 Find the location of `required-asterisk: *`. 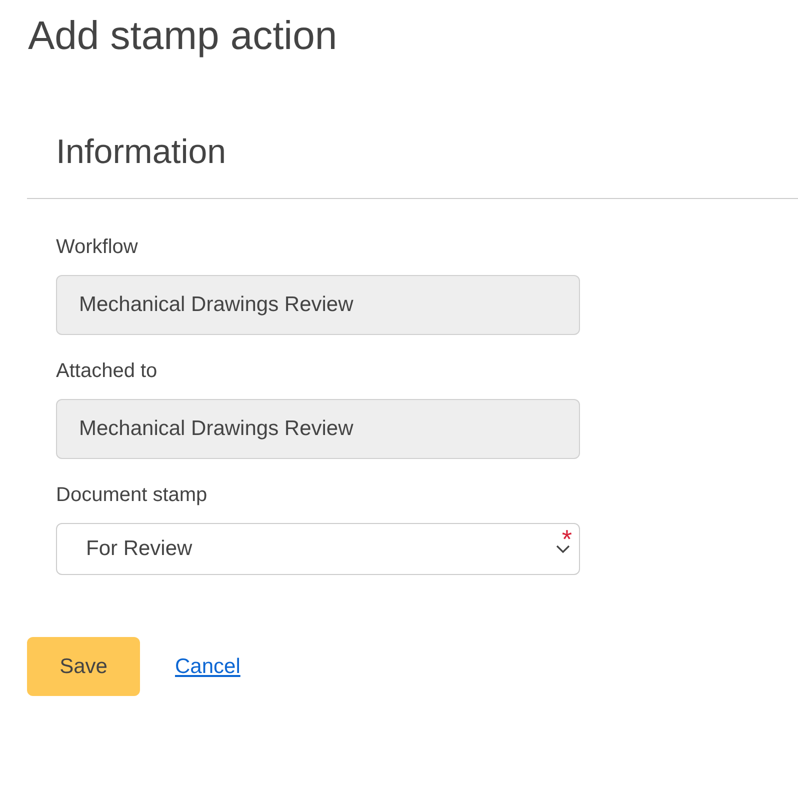

required-asterisk: * is located at coordinates (567, 539).